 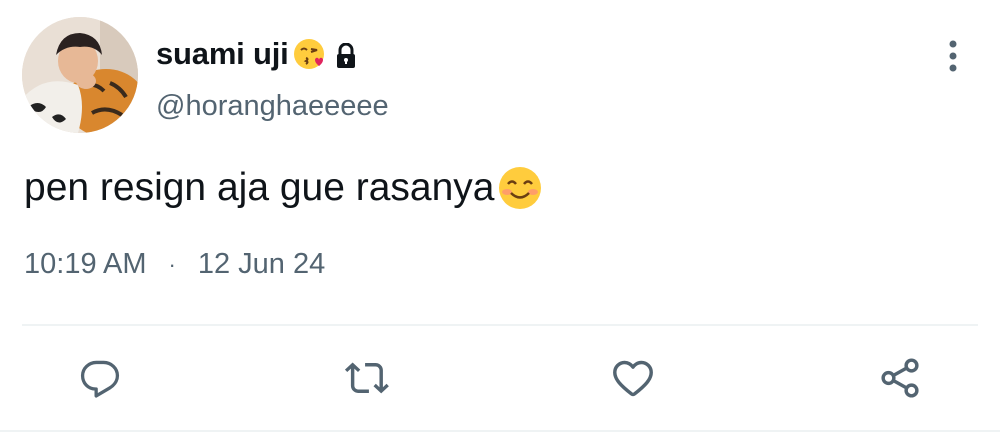 I want to click on tweet-text-content: pen resign aja gue rasanya, so click(x=259, y=187).